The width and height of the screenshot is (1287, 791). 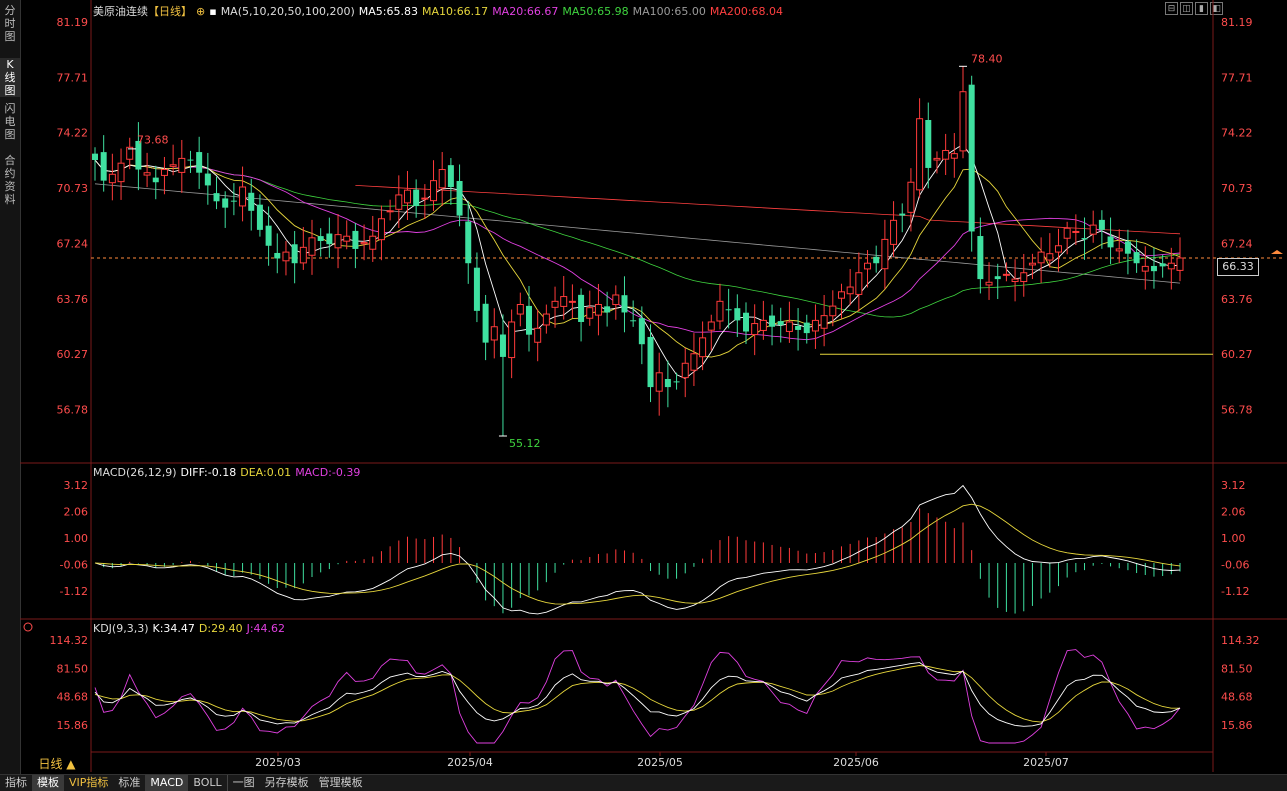 What do you see at coordinates (287, 783) in the screenshot?
I see `bottom-tab-7: 另存模板` at bounding box center [287, 783].